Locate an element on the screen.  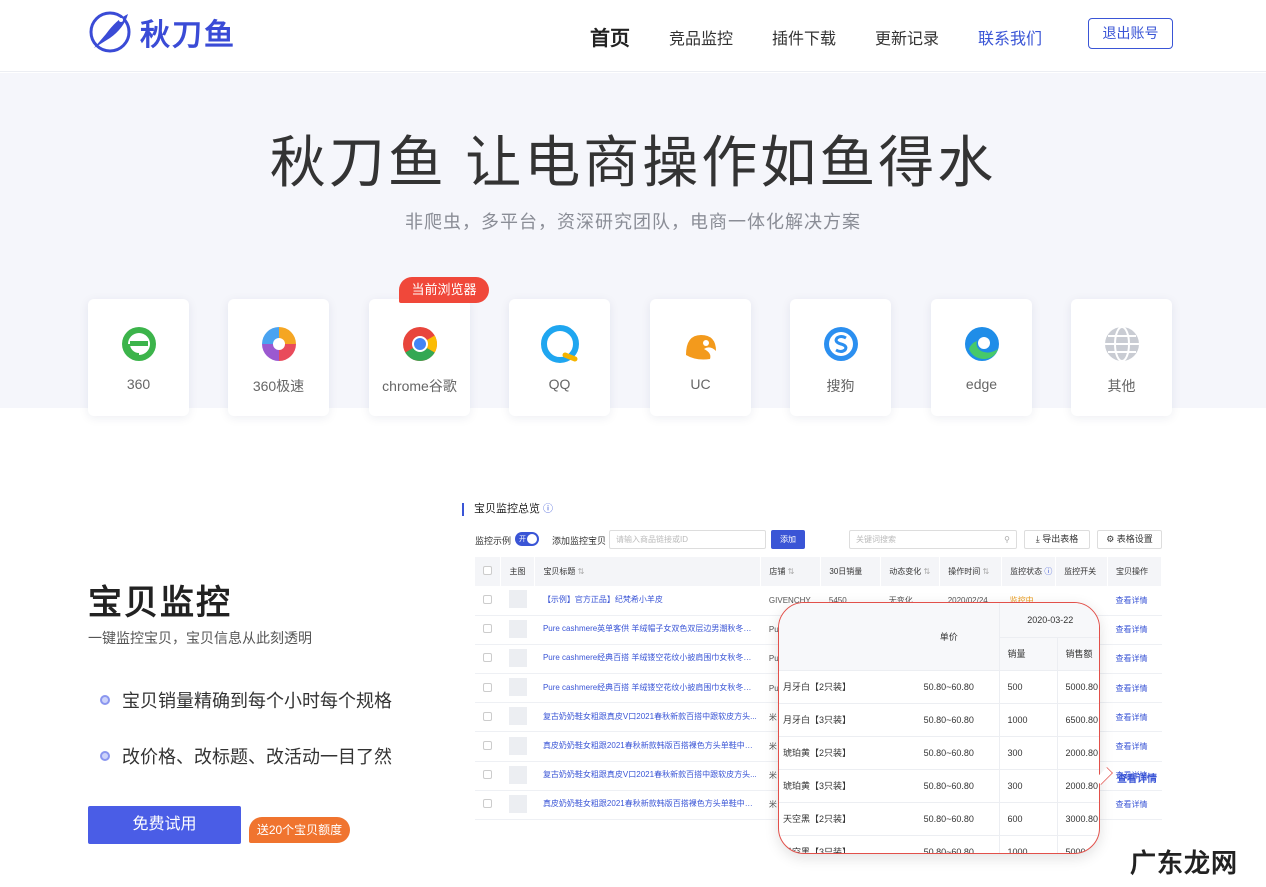
sku-qty: 1000 is located at coordinates (1027, 720).